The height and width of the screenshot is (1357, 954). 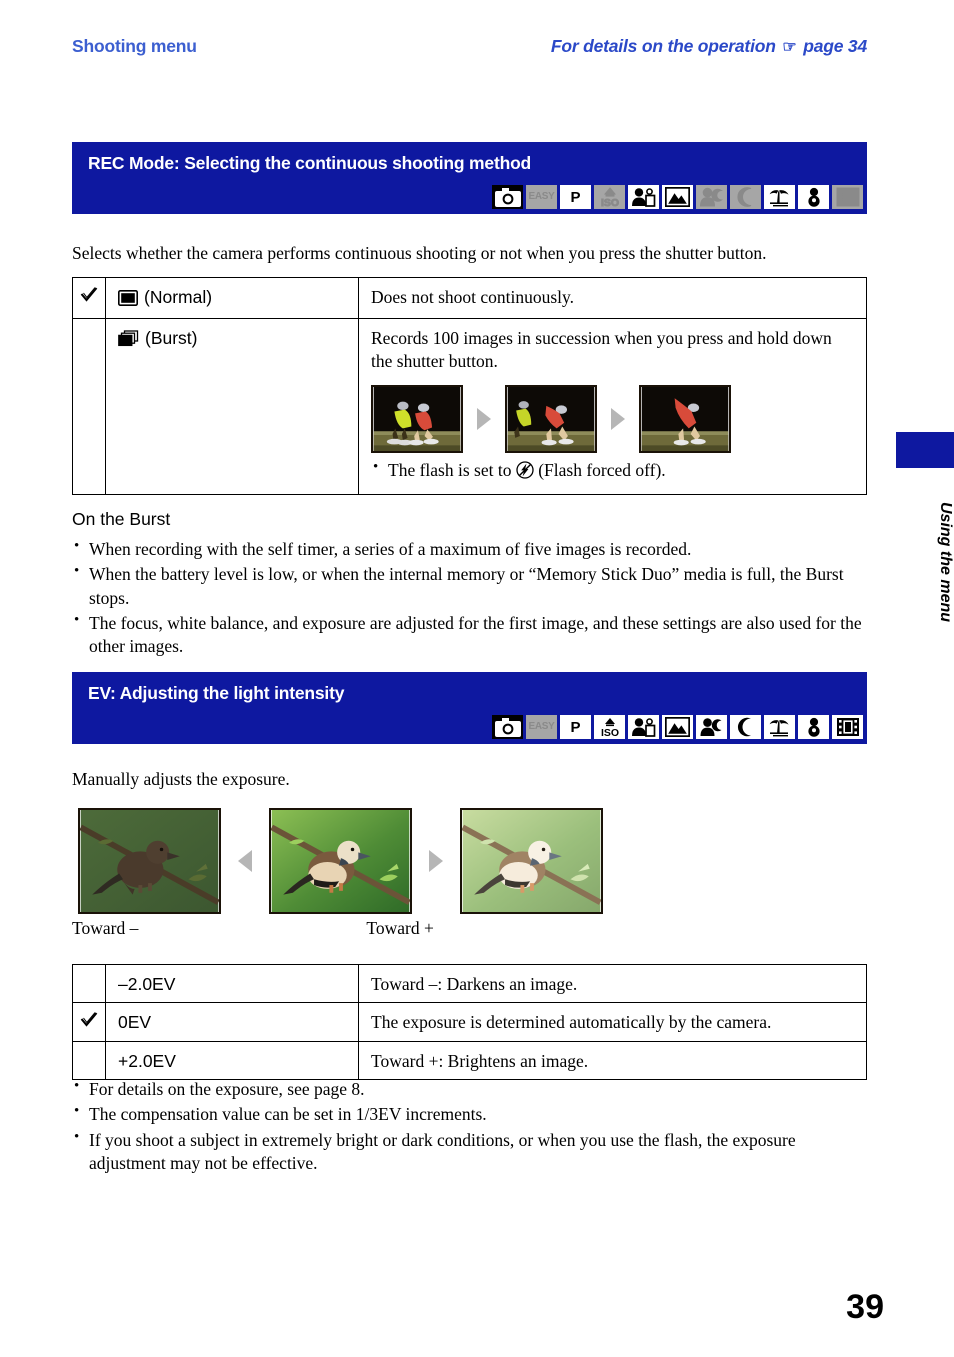 What do you see at coordinates (525, 473) in the screenshot?
I see `flash-forced-off-icon` at bounding box center [525, 473].